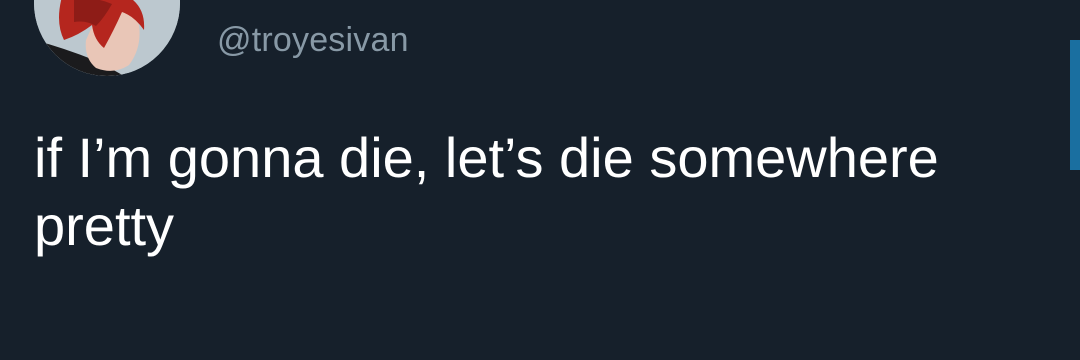 The height and width of the screenshot is (360, 1080). Describe the element at coordinates (313, 40) in the screenshot. I see `username-handle: @troyesivan` at that location.